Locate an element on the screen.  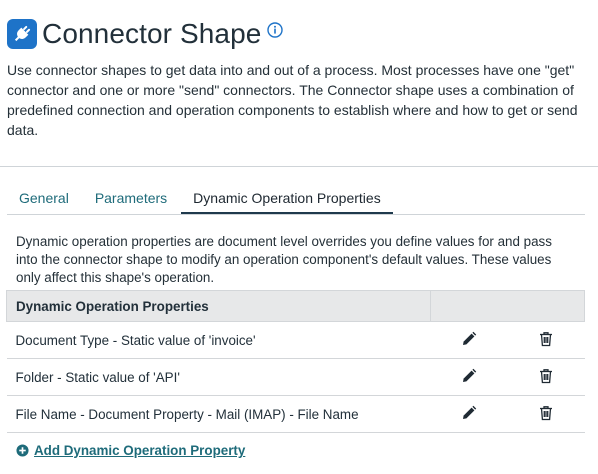
tab-general: General is located at coordinates (44, 200).